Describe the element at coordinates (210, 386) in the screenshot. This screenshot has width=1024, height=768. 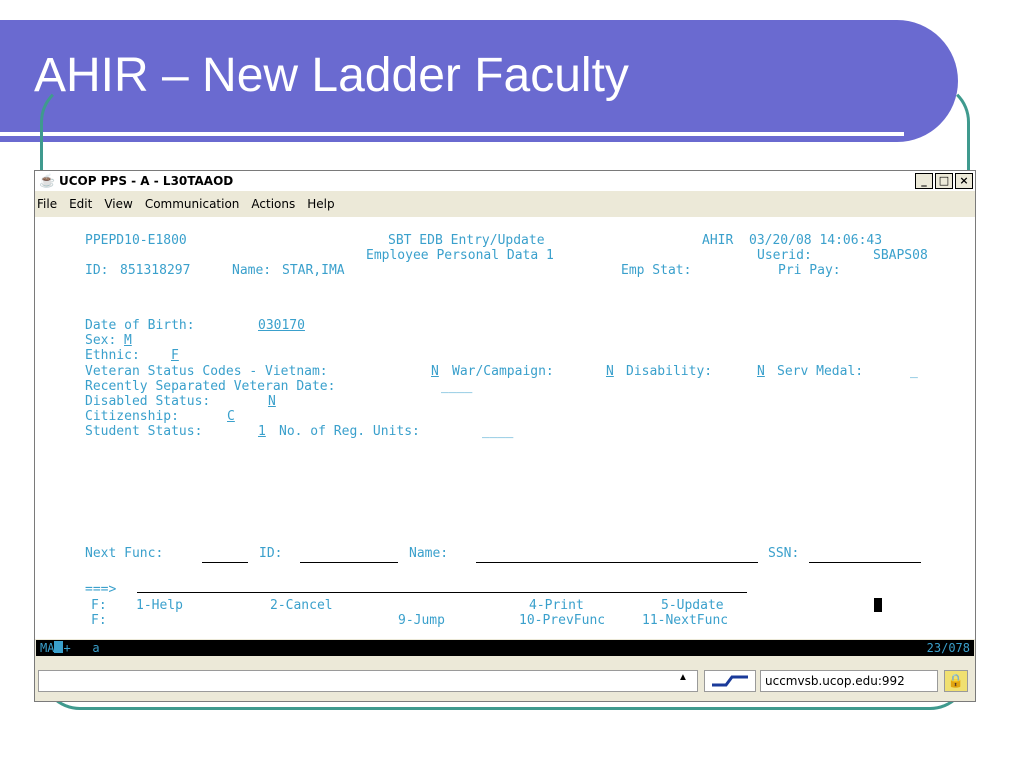
I see `recent-veteran-label: Recently Separated Veteran Date:` at that location.